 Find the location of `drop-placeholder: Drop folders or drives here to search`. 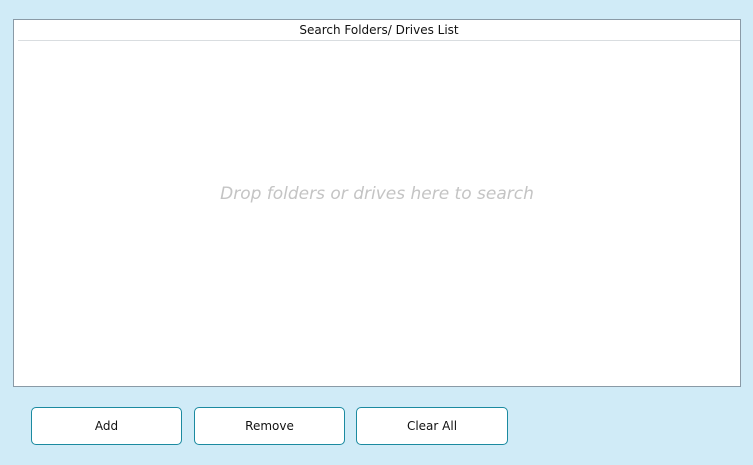

drop-placeholder: Drop folders or drives here to search is located at coordinates (377, 194).